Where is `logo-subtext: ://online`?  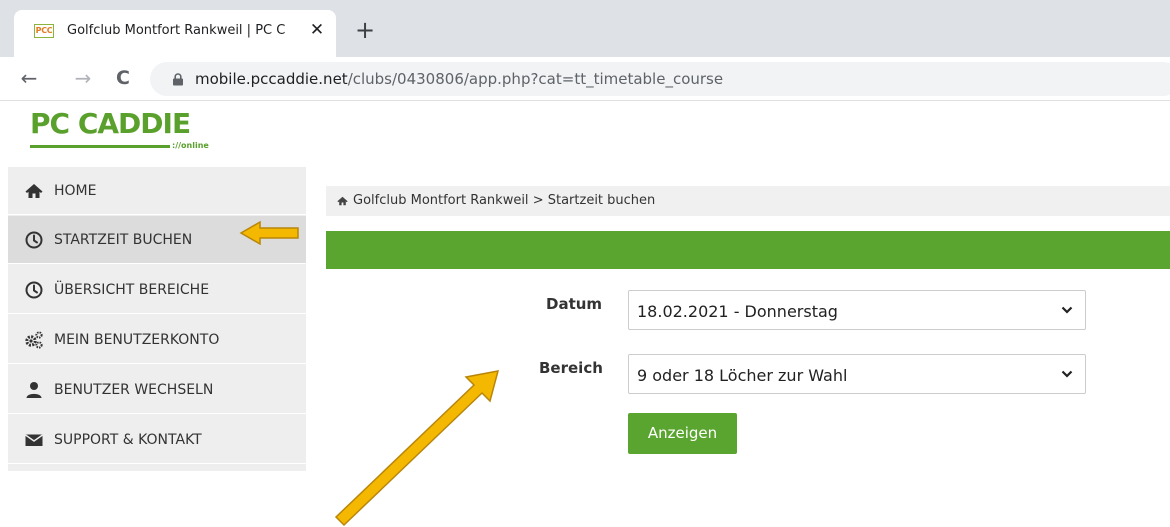
logo-subtext: ://online is located at coordinates (190, 145).